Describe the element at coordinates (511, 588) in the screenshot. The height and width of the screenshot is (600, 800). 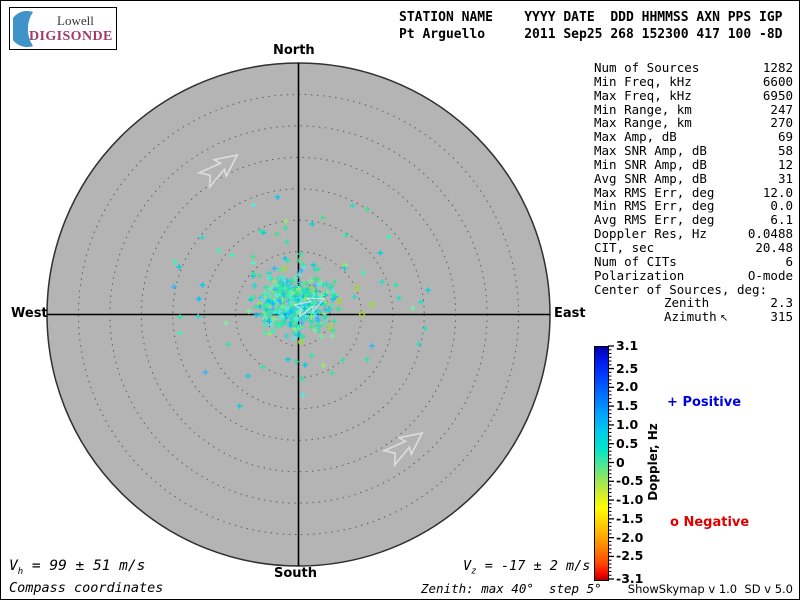
I see `zenith-scale-note: Zenith: max 40° step 5°` at that location.